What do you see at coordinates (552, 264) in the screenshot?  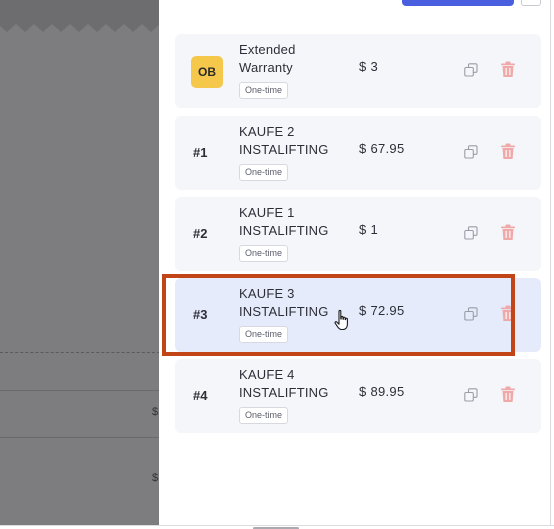 I see `panel-scrollbar-track` at bounding box center [552, 264].